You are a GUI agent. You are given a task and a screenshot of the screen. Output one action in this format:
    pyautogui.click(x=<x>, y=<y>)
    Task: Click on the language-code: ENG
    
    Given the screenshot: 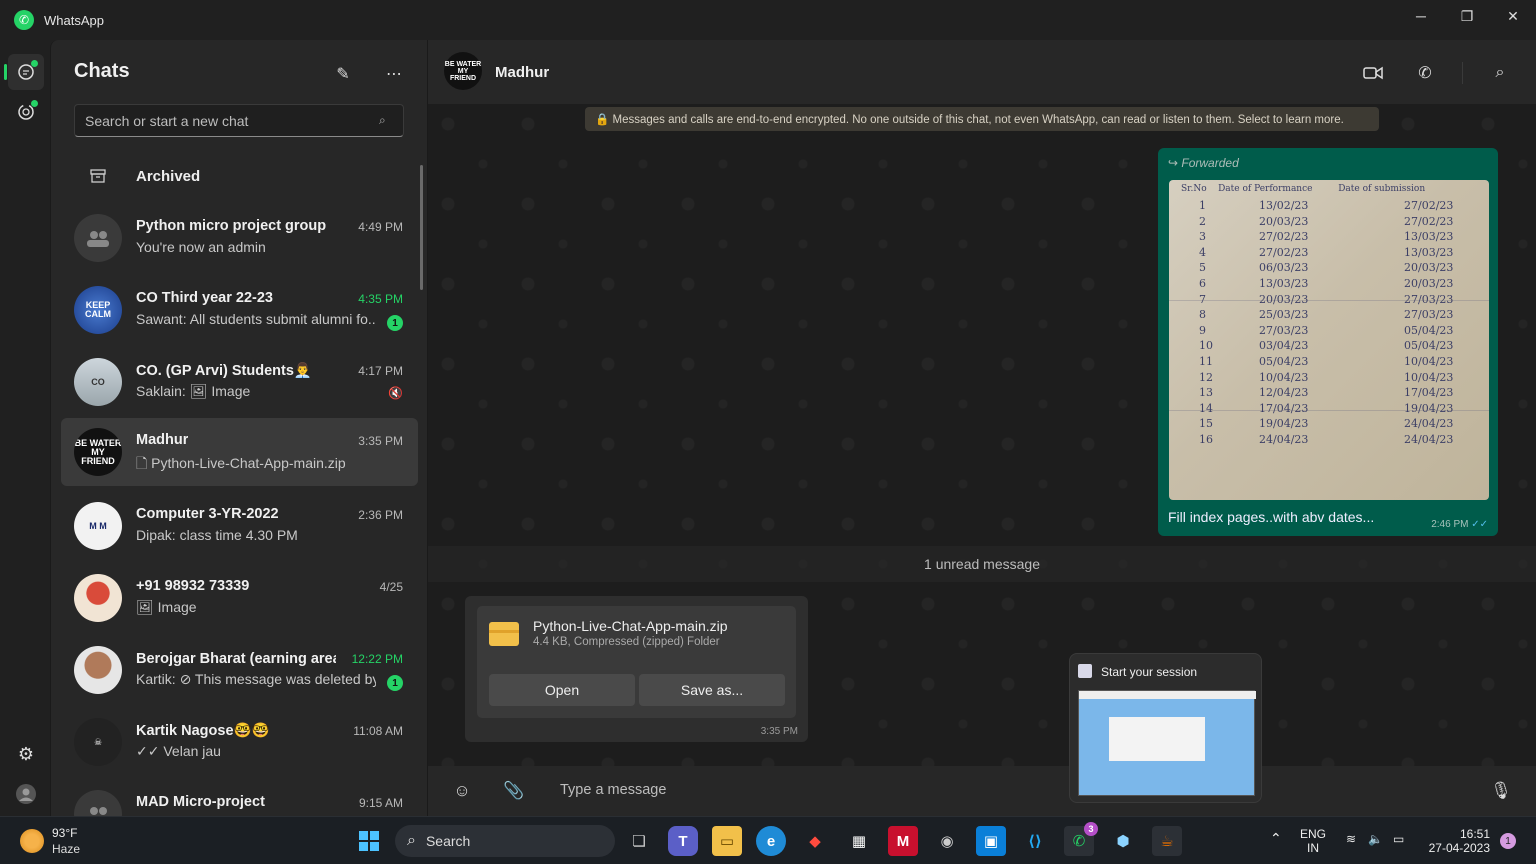 What is the action you would take?
    pyautogui.click(x=1313, y=834)
    